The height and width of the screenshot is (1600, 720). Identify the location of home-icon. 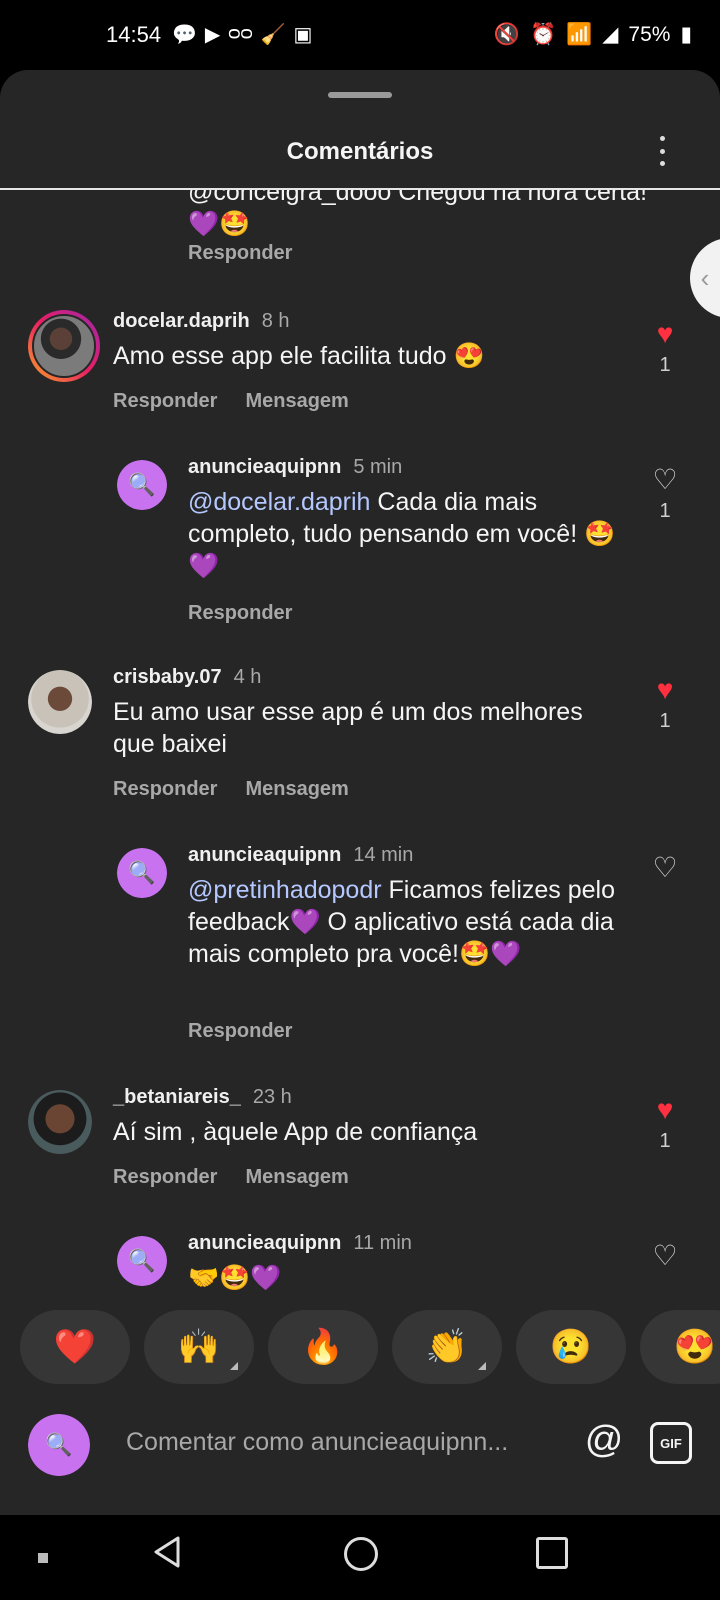
(361, 1554).